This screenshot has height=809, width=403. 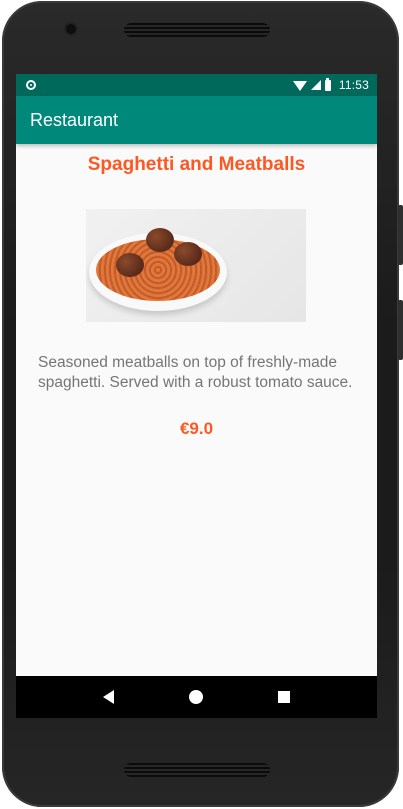 I want to click on navigation-bar, so click(x=196, y=697).